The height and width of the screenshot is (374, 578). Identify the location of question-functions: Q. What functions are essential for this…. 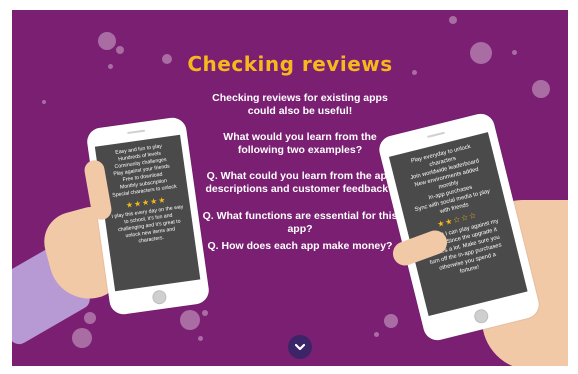
(300, 222).